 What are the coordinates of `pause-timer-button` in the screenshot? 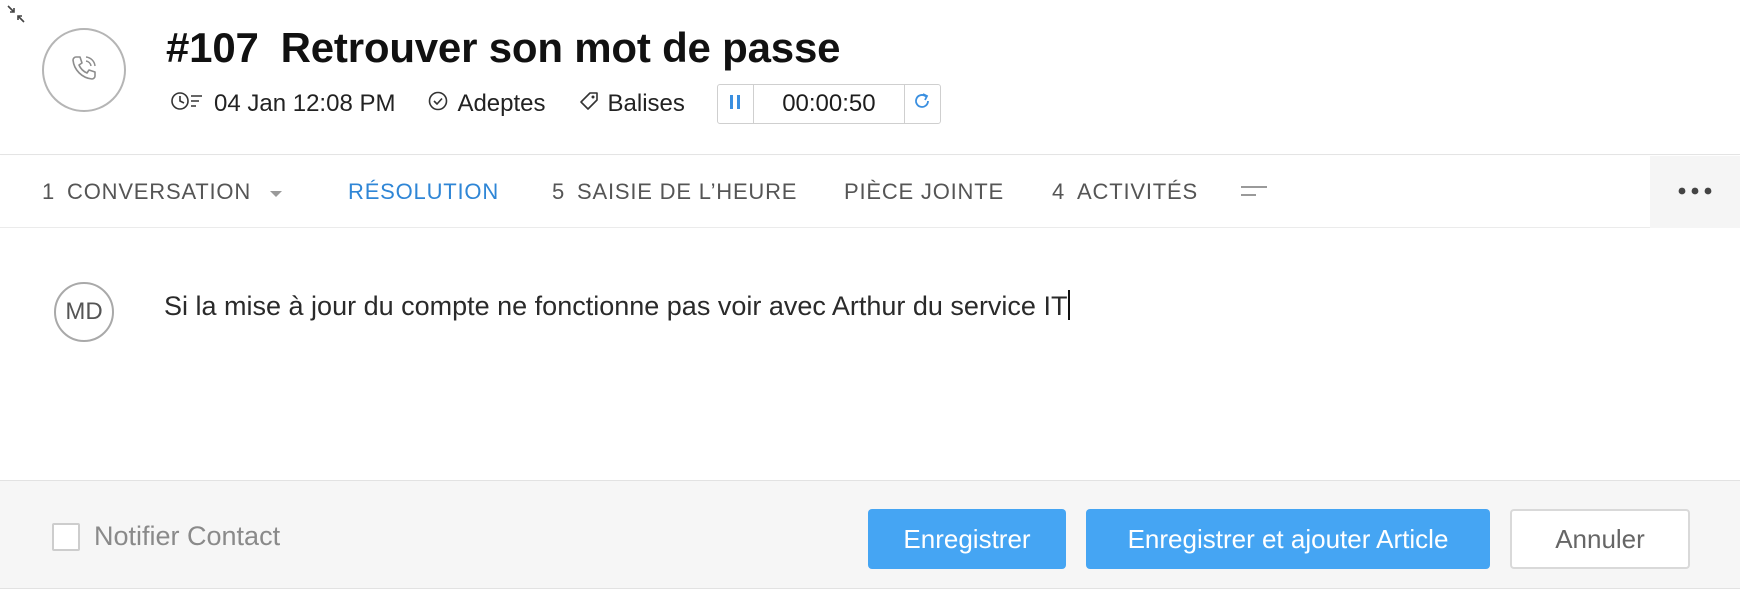 It's located at (736, 104).